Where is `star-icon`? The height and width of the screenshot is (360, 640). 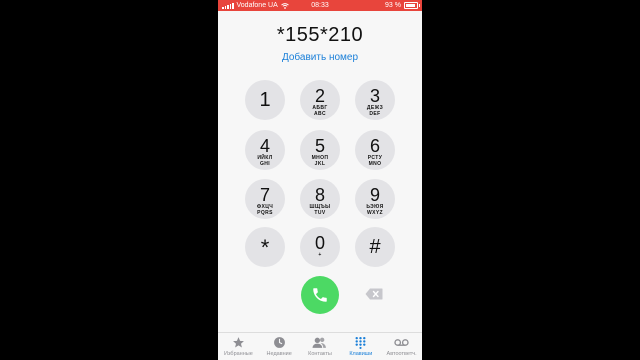 star-icon is located at coordinates (238, 342).